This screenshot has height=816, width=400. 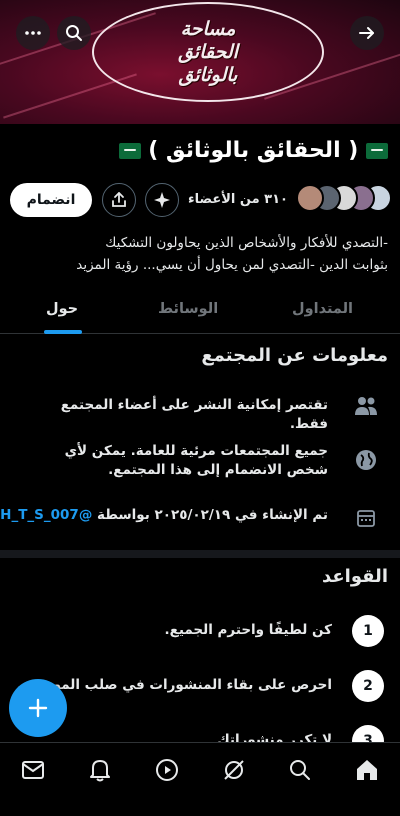 I want to click on back-button, so click(x=367, y=33).